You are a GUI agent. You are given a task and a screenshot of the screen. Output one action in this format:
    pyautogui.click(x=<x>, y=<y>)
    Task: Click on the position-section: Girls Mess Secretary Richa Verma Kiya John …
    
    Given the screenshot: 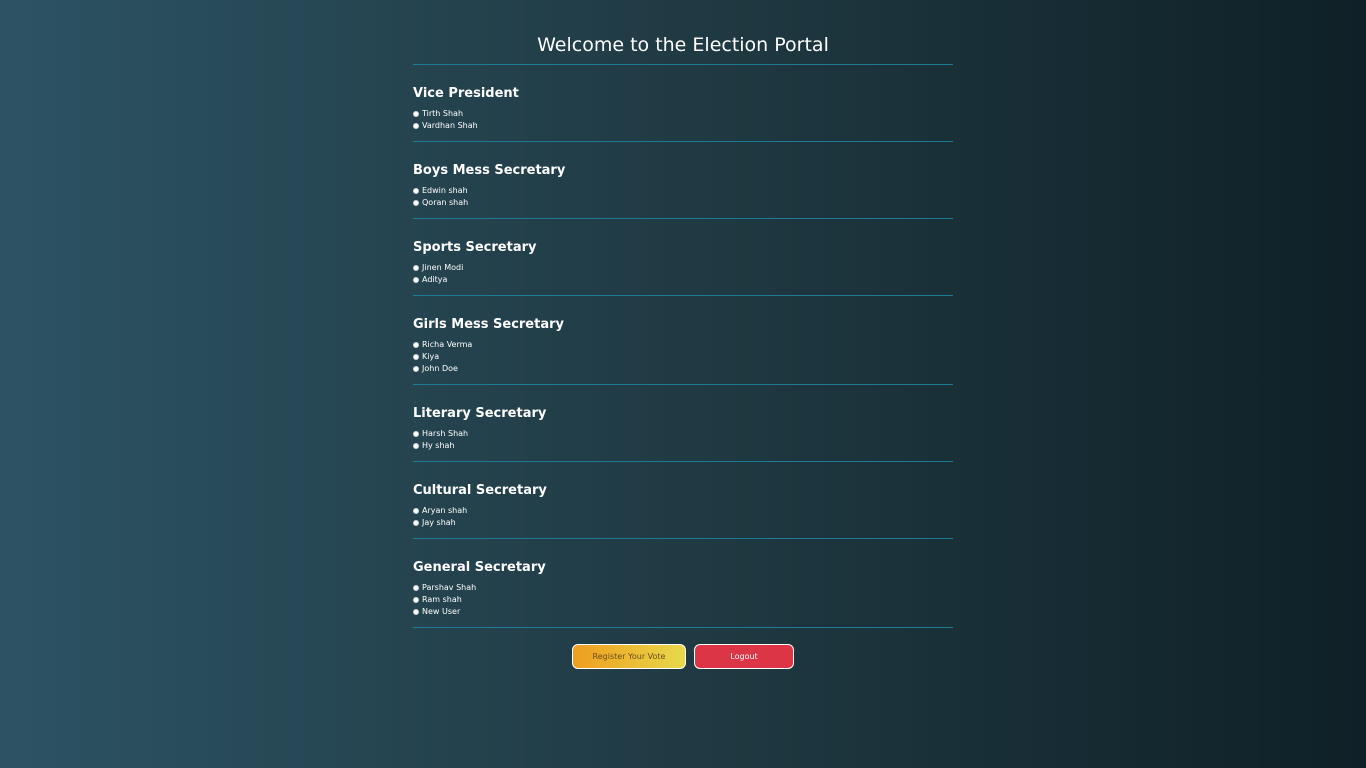 What is the action you would take?
    pyautogui.click(x=683, y=340)
    